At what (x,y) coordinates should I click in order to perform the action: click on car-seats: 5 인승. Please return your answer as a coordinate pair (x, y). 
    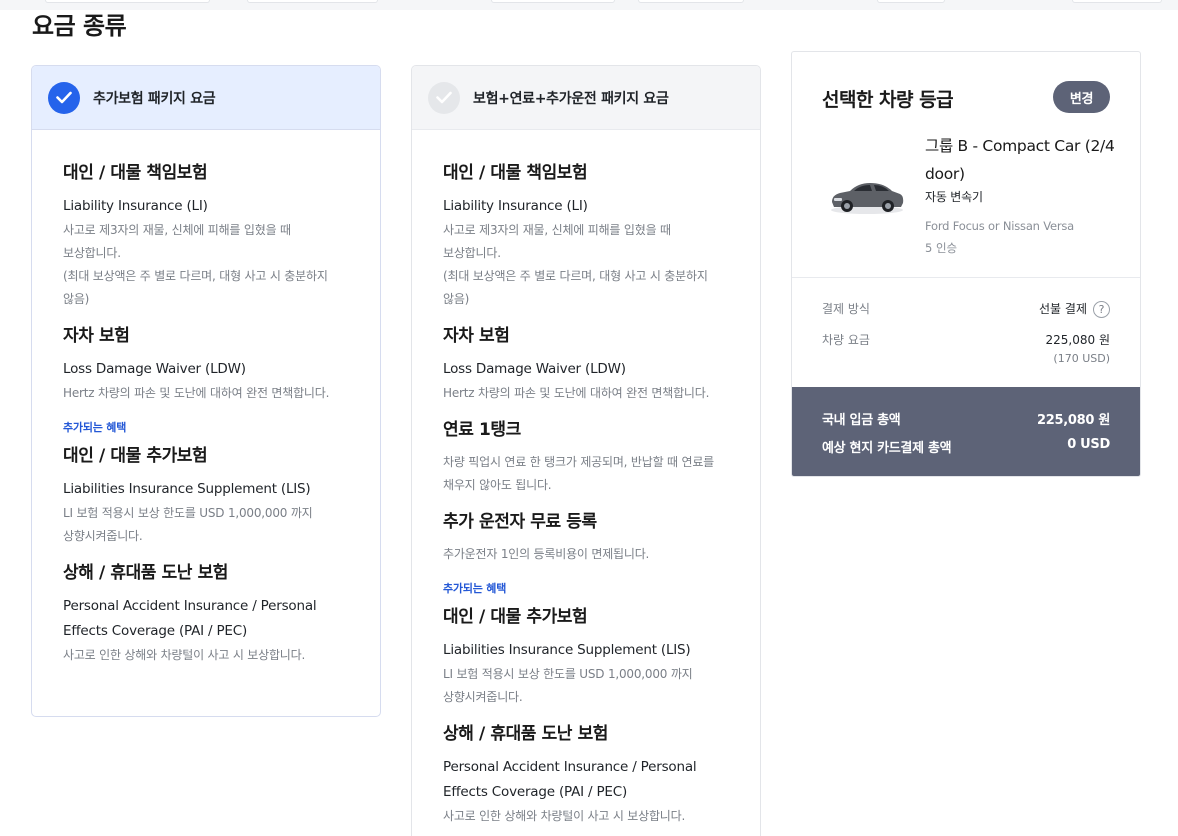
    Looking at the image, I should click on (941, 248).